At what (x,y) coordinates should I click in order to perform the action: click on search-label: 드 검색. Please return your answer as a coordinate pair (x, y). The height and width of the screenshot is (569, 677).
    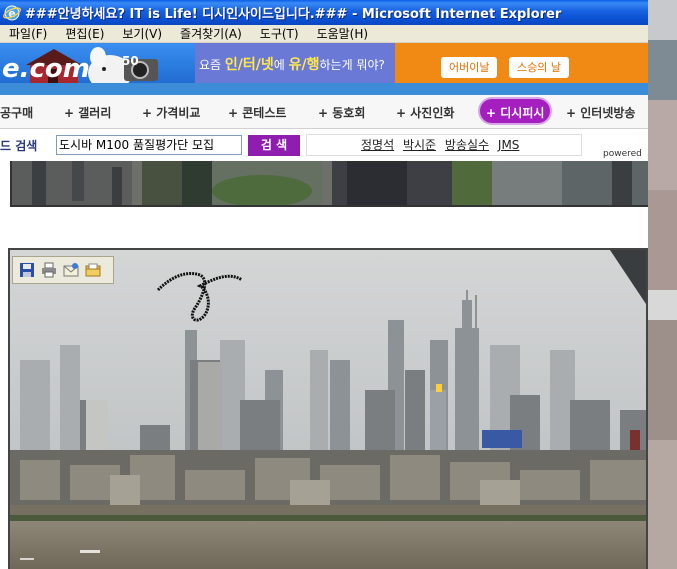
    Looking at the image, I should click on (19, 146).